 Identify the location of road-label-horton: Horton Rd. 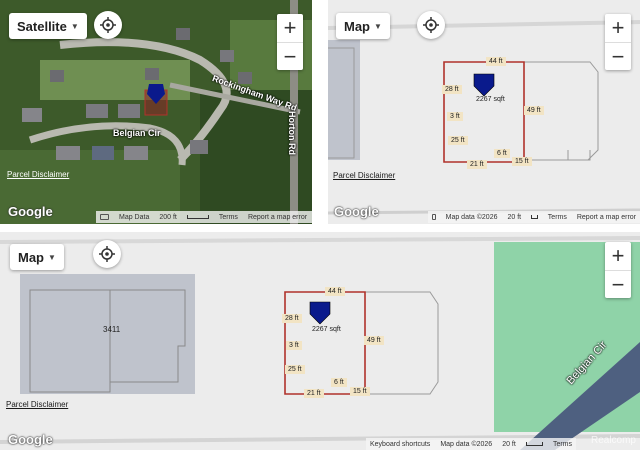
(292, 133).